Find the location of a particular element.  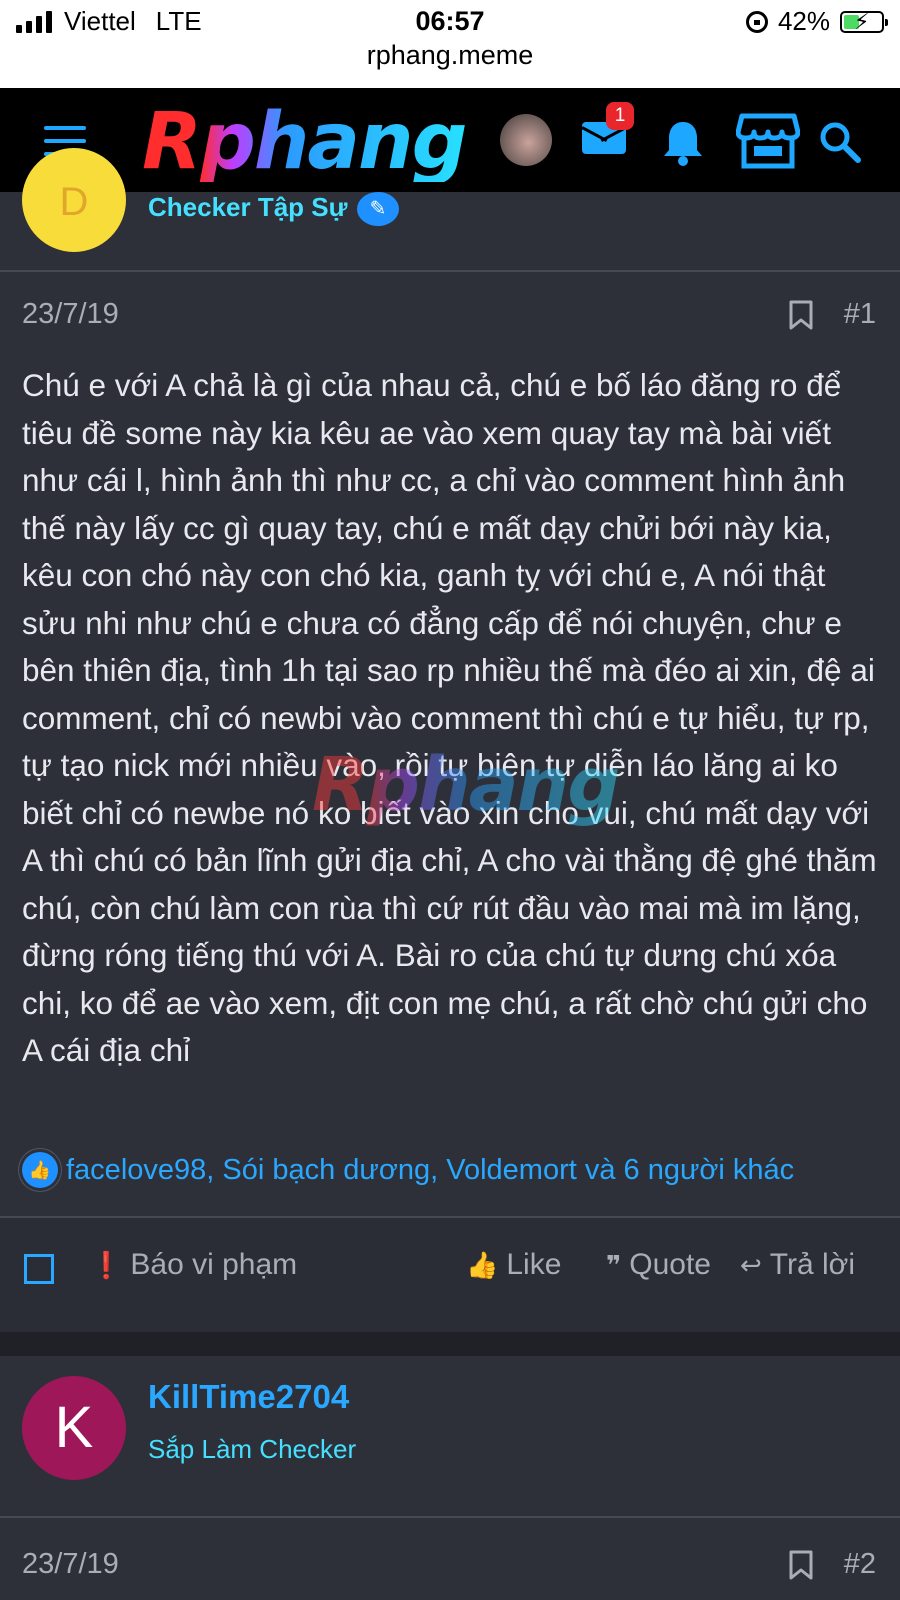

alert-icon: ❗ is located at coordinates (106, 1264).